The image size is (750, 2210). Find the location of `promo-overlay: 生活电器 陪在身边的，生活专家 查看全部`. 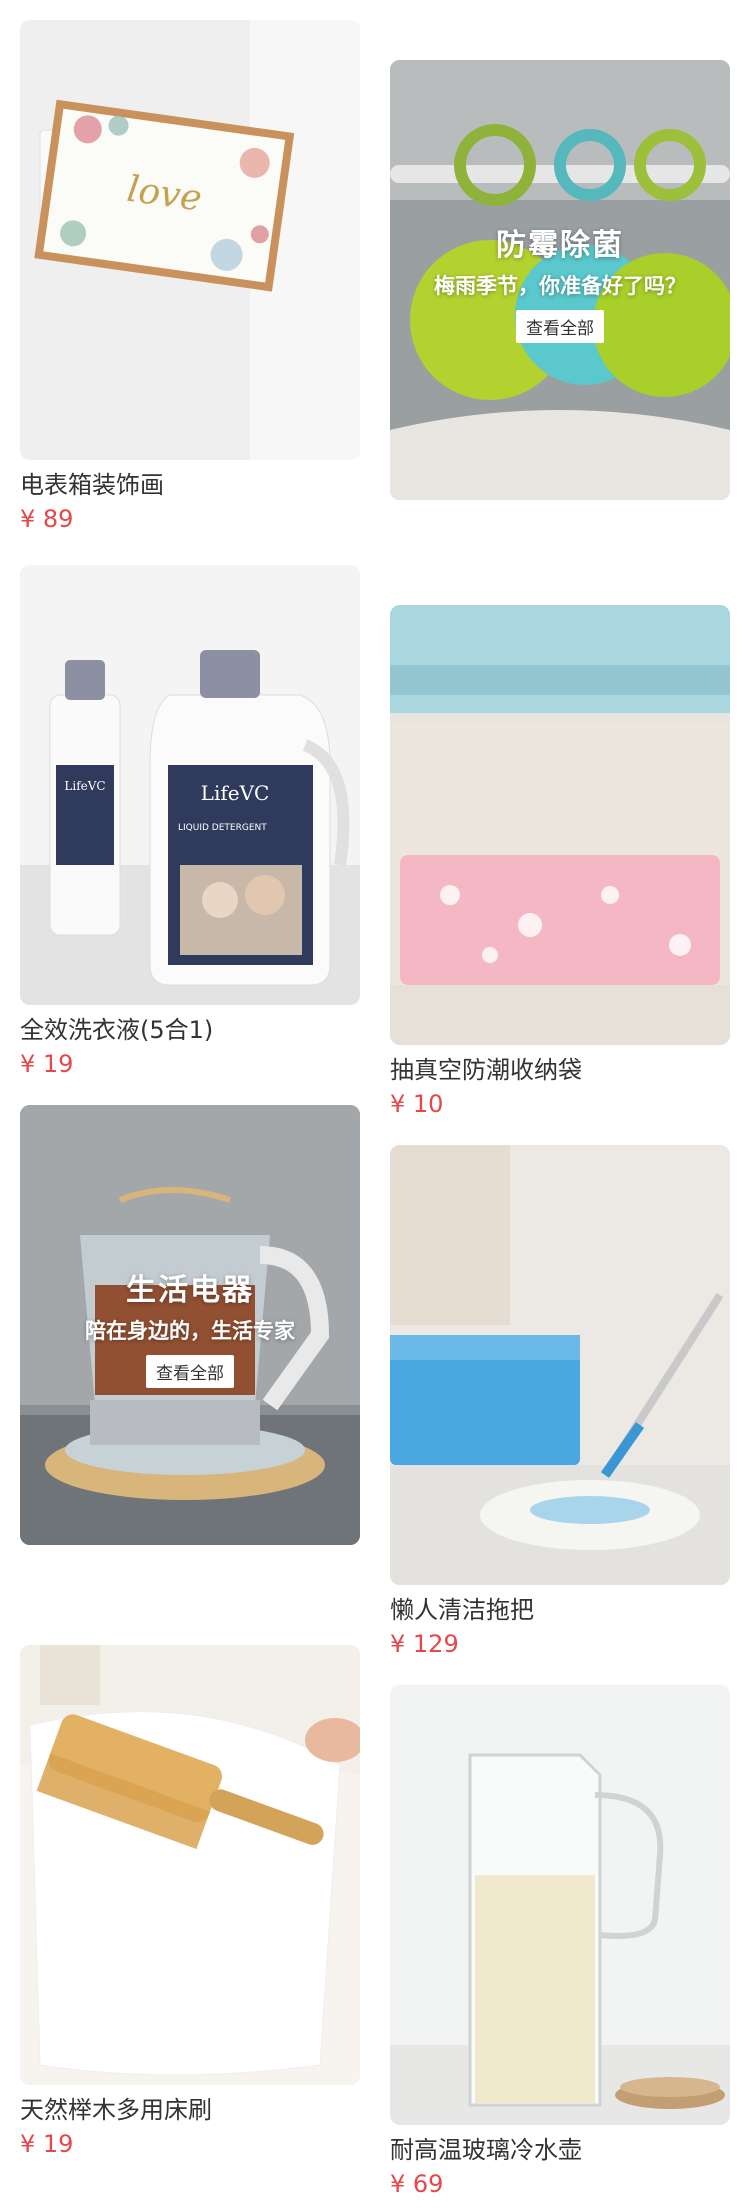

promo-overlay: 生活电器 陪在身边的，生活专家 查看全部 is located at coordinates (190, 1326).